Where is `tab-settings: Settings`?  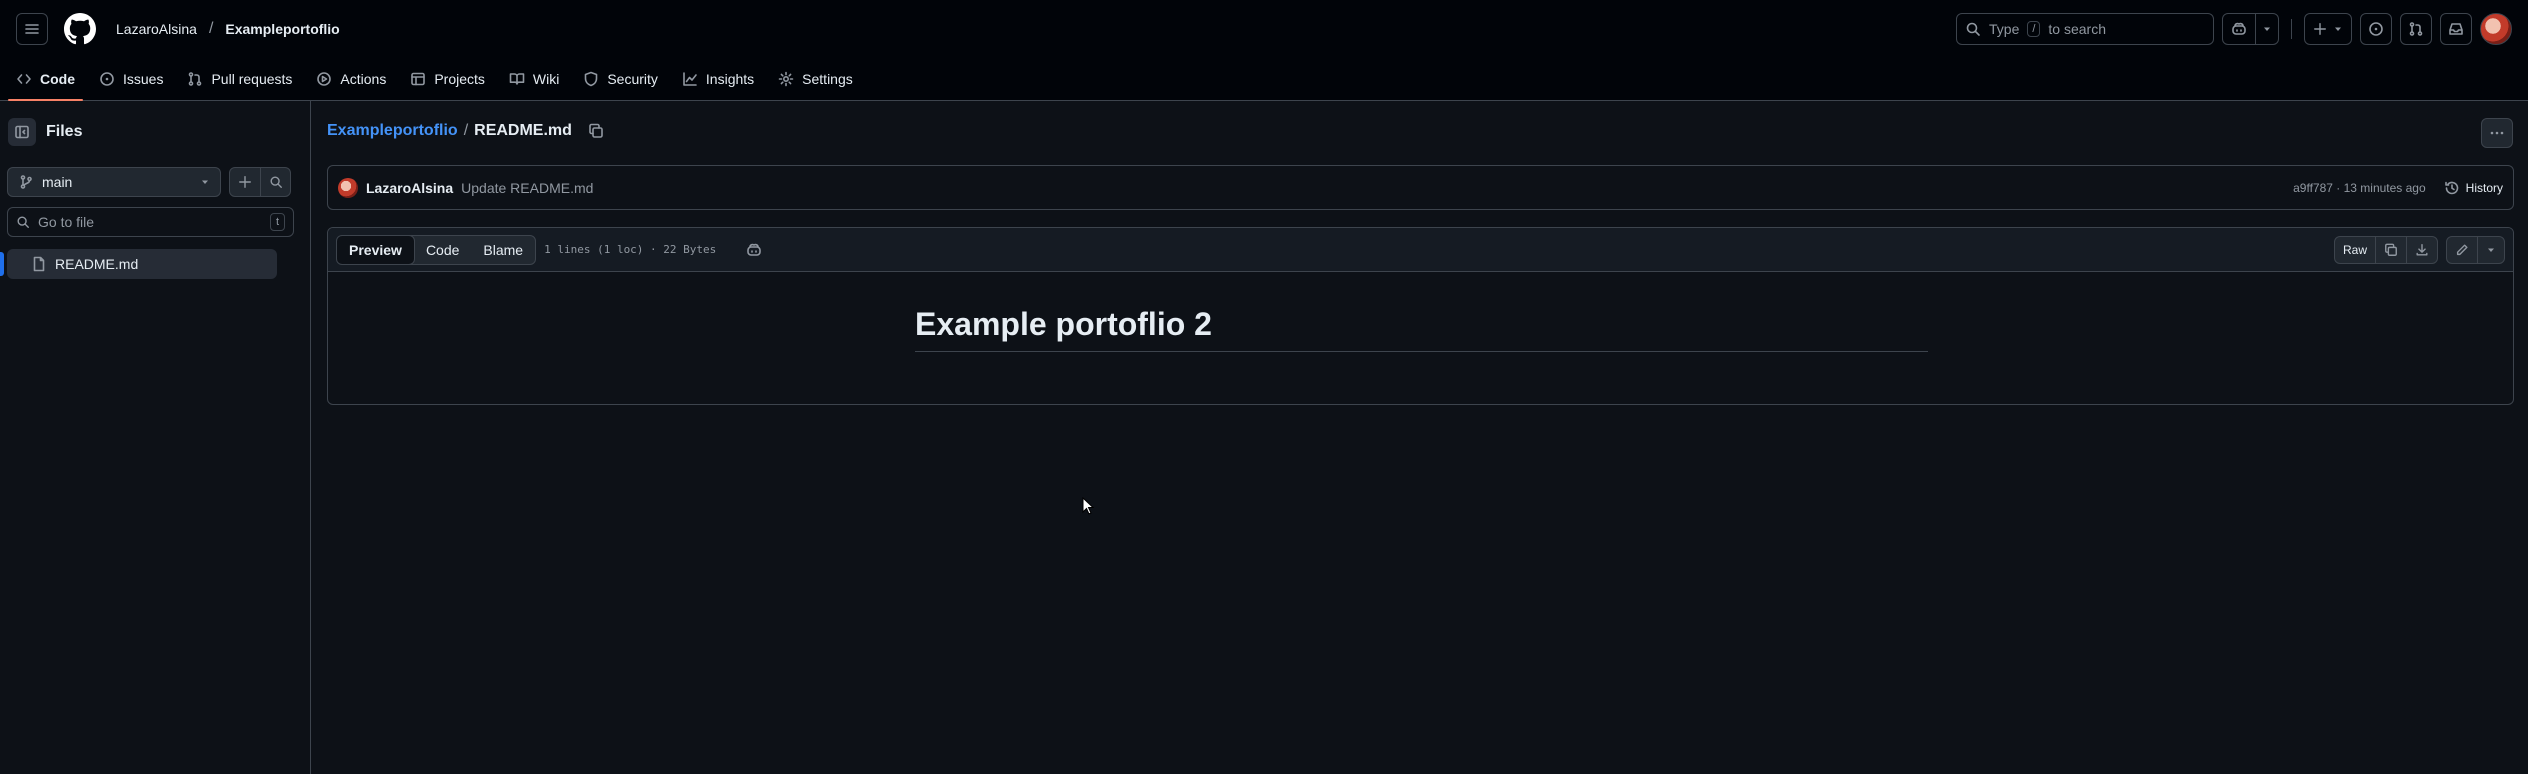
tab-settings: Settings is located at coordinates (815, 79).